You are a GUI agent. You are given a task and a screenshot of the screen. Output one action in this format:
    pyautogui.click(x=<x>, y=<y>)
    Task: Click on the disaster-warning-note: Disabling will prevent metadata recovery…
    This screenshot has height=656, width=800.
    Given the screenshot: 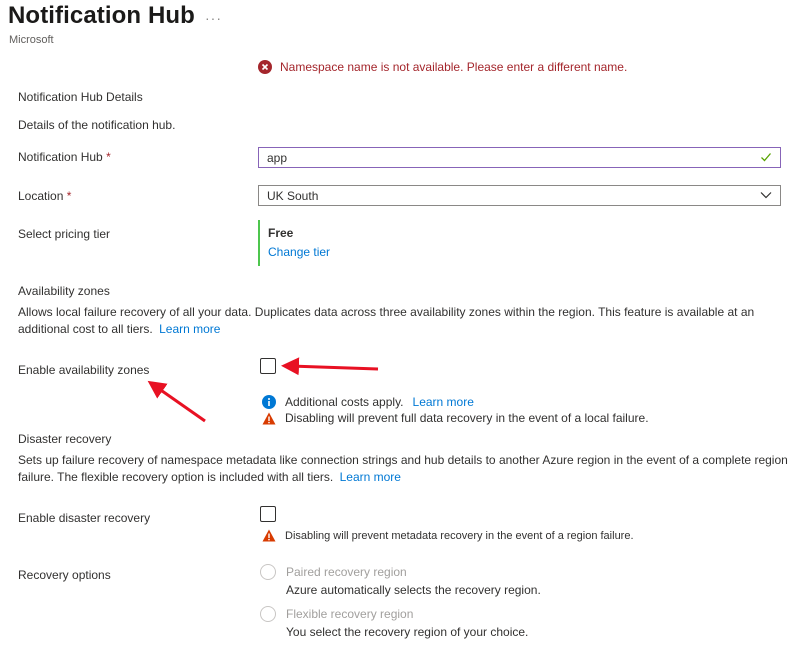 What is the action you would take?
    pyautogui.click(x=448, y=535)
    